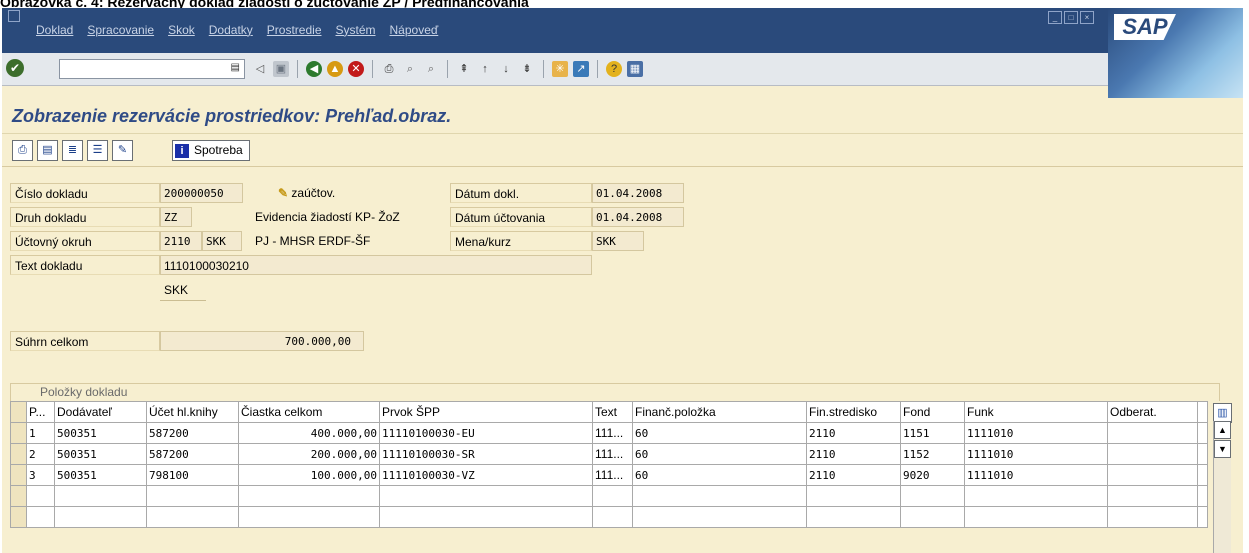 The width and height of the screenshot is (1249, 553). What do you see at coordinates (447, 69) in the screenshot?
I see `system-toolbar-icons: ◁ ▣ ◀ ▲ ✕ ⎙ ⌕ ⌕ ⇞ ↑ ↓ ⇟ ✳ ↗ ? ▦` at bounding box center [447, 69].